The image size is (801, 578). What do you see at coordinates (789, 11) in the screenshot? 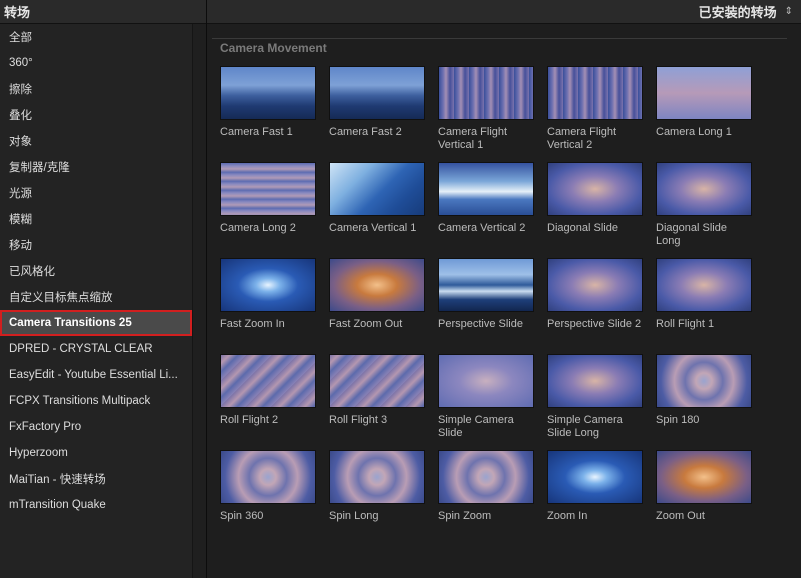
I see `updown-chevron-icon: ⇕` at bounding box center [789, 11].